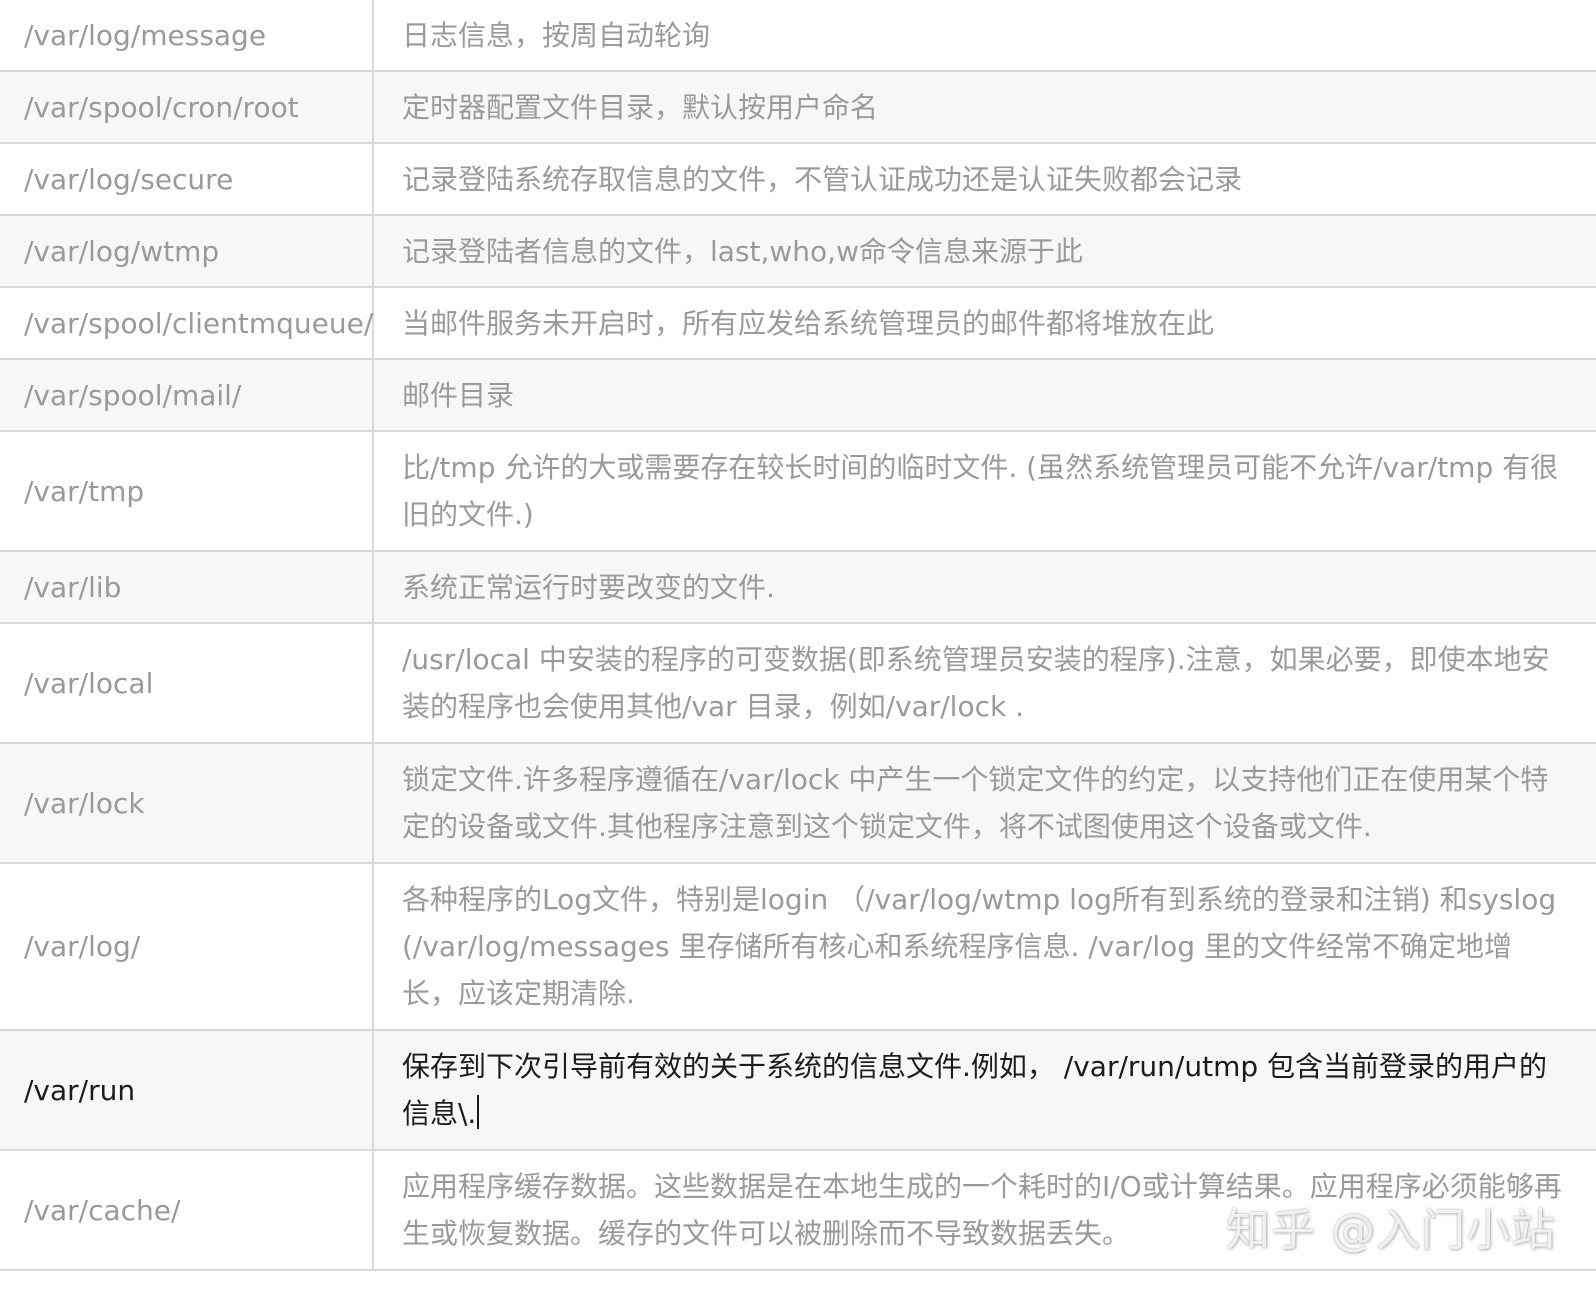 This screenshot has height=1294, width=1596. What do you see at coordinates (984, 395) in the screenshot?
I see `description-cell: 邮件目录` at bounding box center [984, 395].